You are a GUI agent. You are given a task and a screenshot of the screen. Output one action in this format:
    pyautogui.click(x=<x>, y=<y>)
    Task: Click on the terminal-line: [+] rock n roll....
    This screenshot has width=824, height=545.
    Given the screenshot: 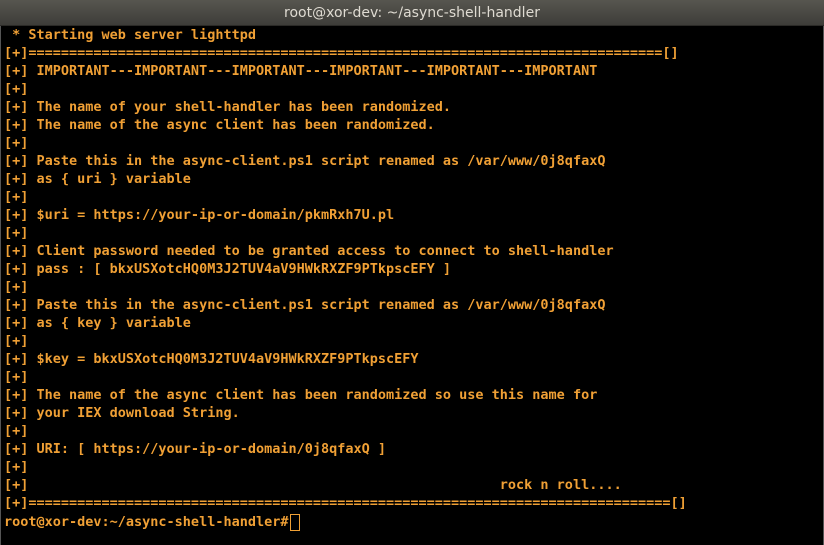 What is the action you would take?
    pyautogui.click(x=313, y=485)
    